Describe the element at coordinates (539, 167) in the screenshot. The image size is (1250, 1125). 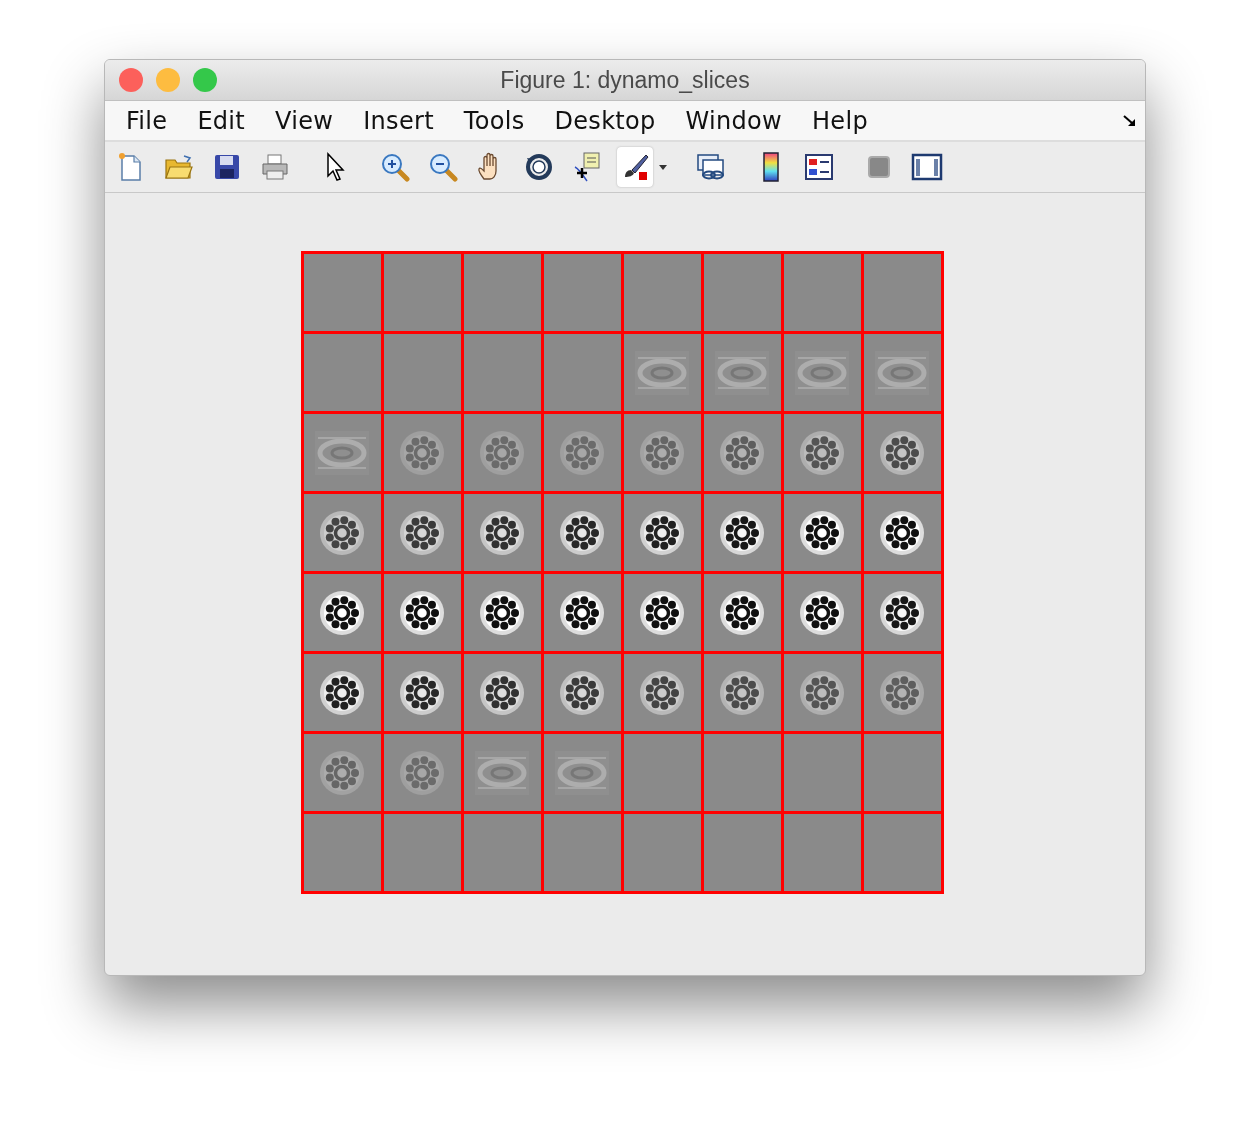
I see `rotate-3d-icon` at that location.